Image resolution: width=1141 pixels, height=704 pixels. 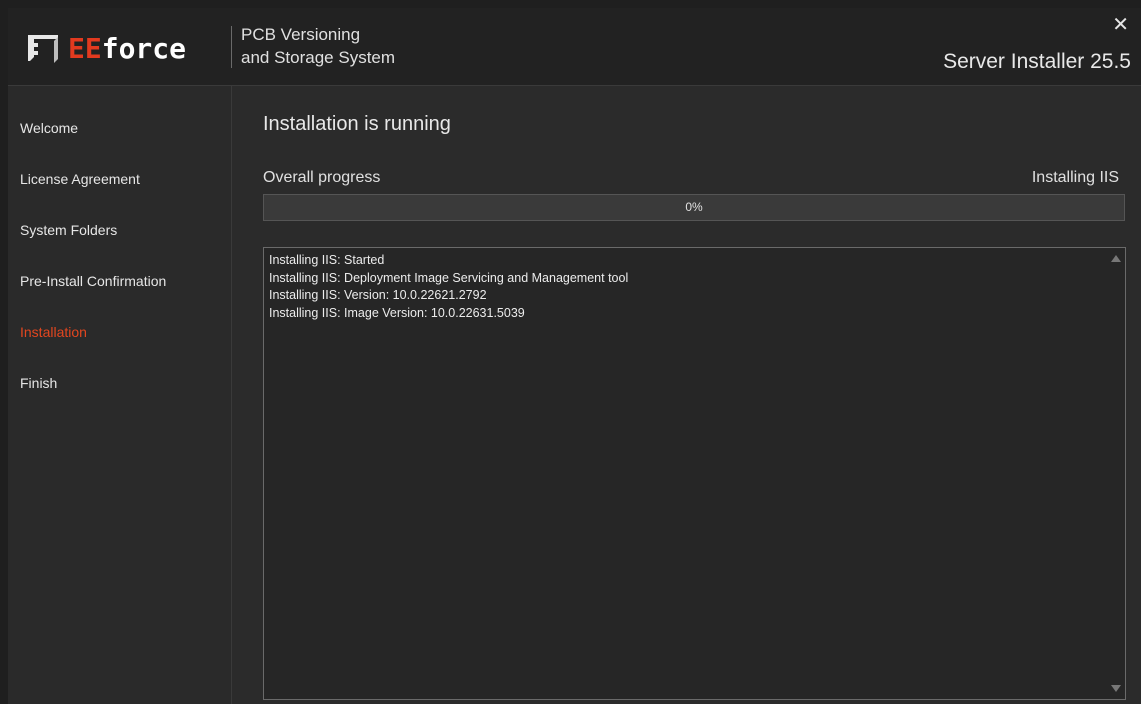 I want to click on subtitle-line2: and Storage System, so click(x=318, y=57).